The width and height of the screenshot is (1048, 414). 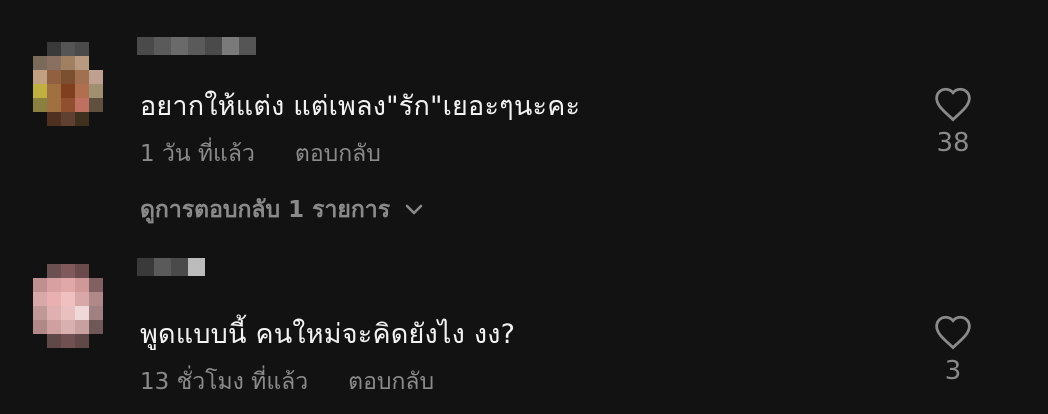 I want to click on like-button: 38, so click(x=953, y=122).